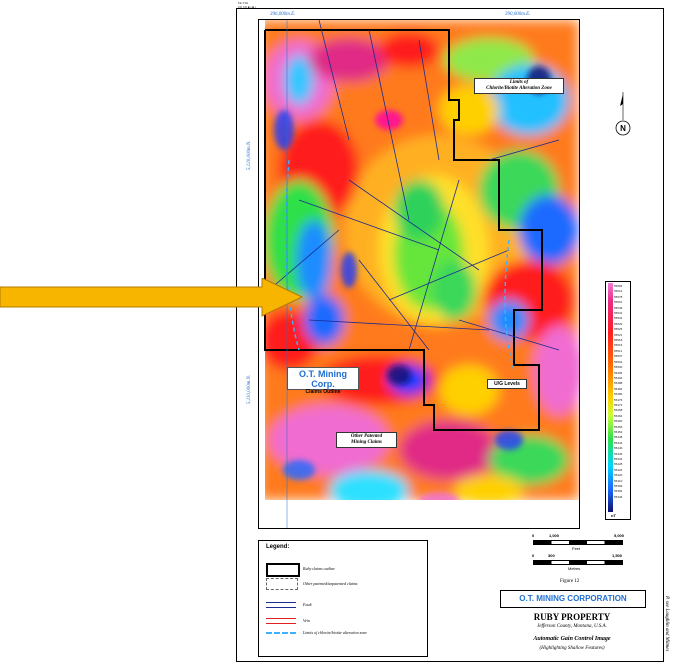 The width and height of the screenshot is (675, 667). What do you see at coordinates (282, 584) in the screenshot?
I see `legend-swatch-other-claims` at bounding box center [282, 584].